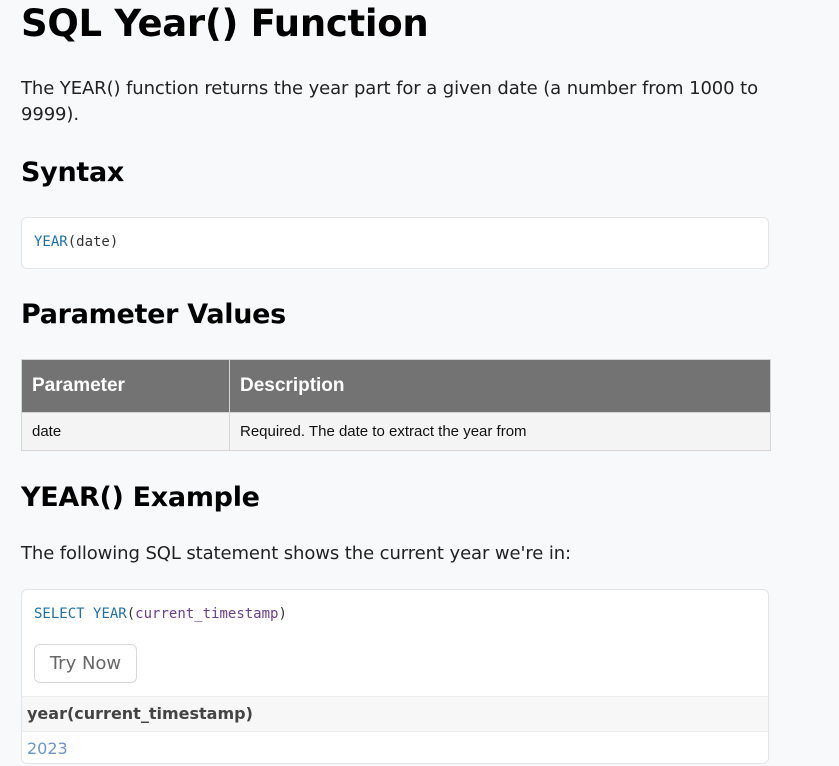 Image resolution: width=839 pixels, height=766 pixels. I want to click on code-argument: current_timestamp, so click(207, 614).